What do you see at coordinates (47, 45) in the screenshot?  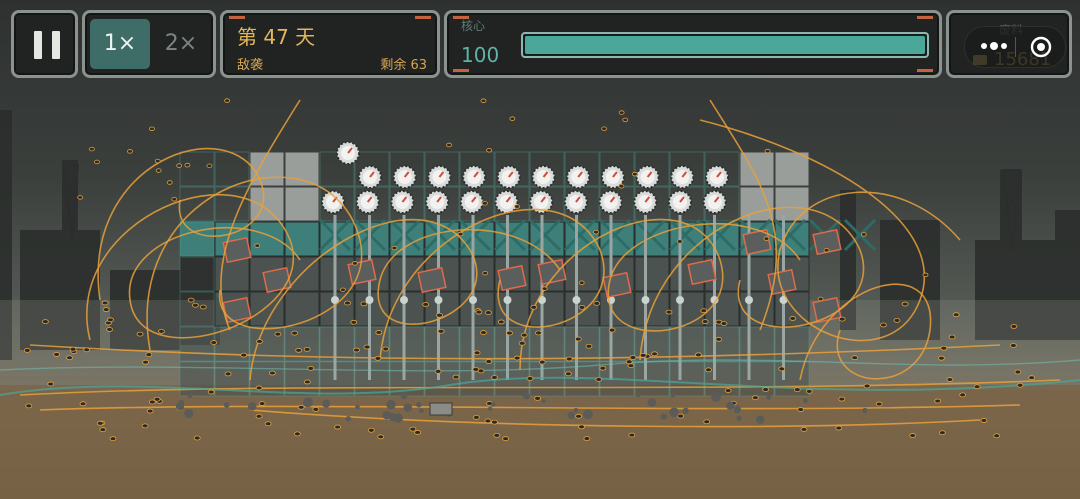 I see `pause-icon` at bounding box center [47, 45].